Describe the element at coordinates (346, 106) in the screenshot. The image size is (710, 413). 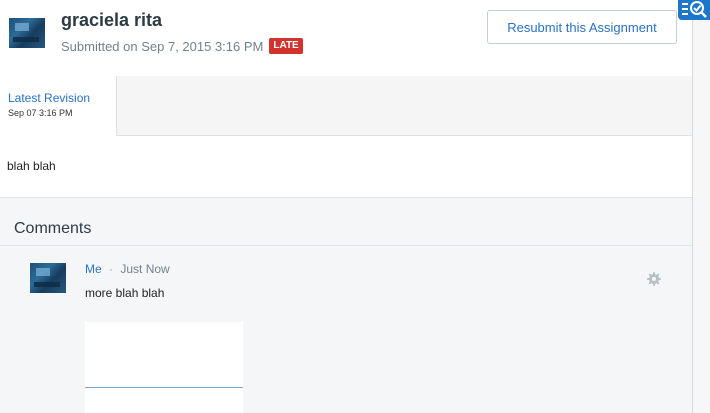
I see `revision-tabs: Latest Revision Sep 07 3:16 PM` at that location.